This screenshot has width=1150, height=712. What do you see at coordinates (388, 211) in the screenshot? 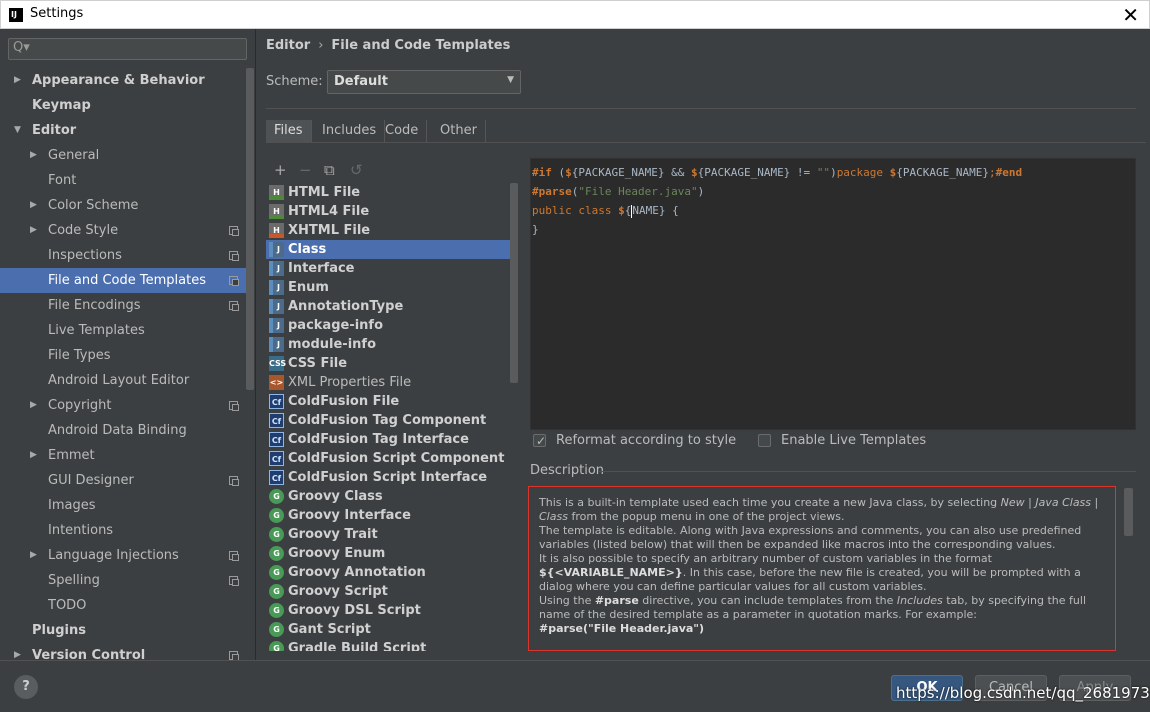
I see `list-item: H HTML4 File` at bounding box center [388, 211].